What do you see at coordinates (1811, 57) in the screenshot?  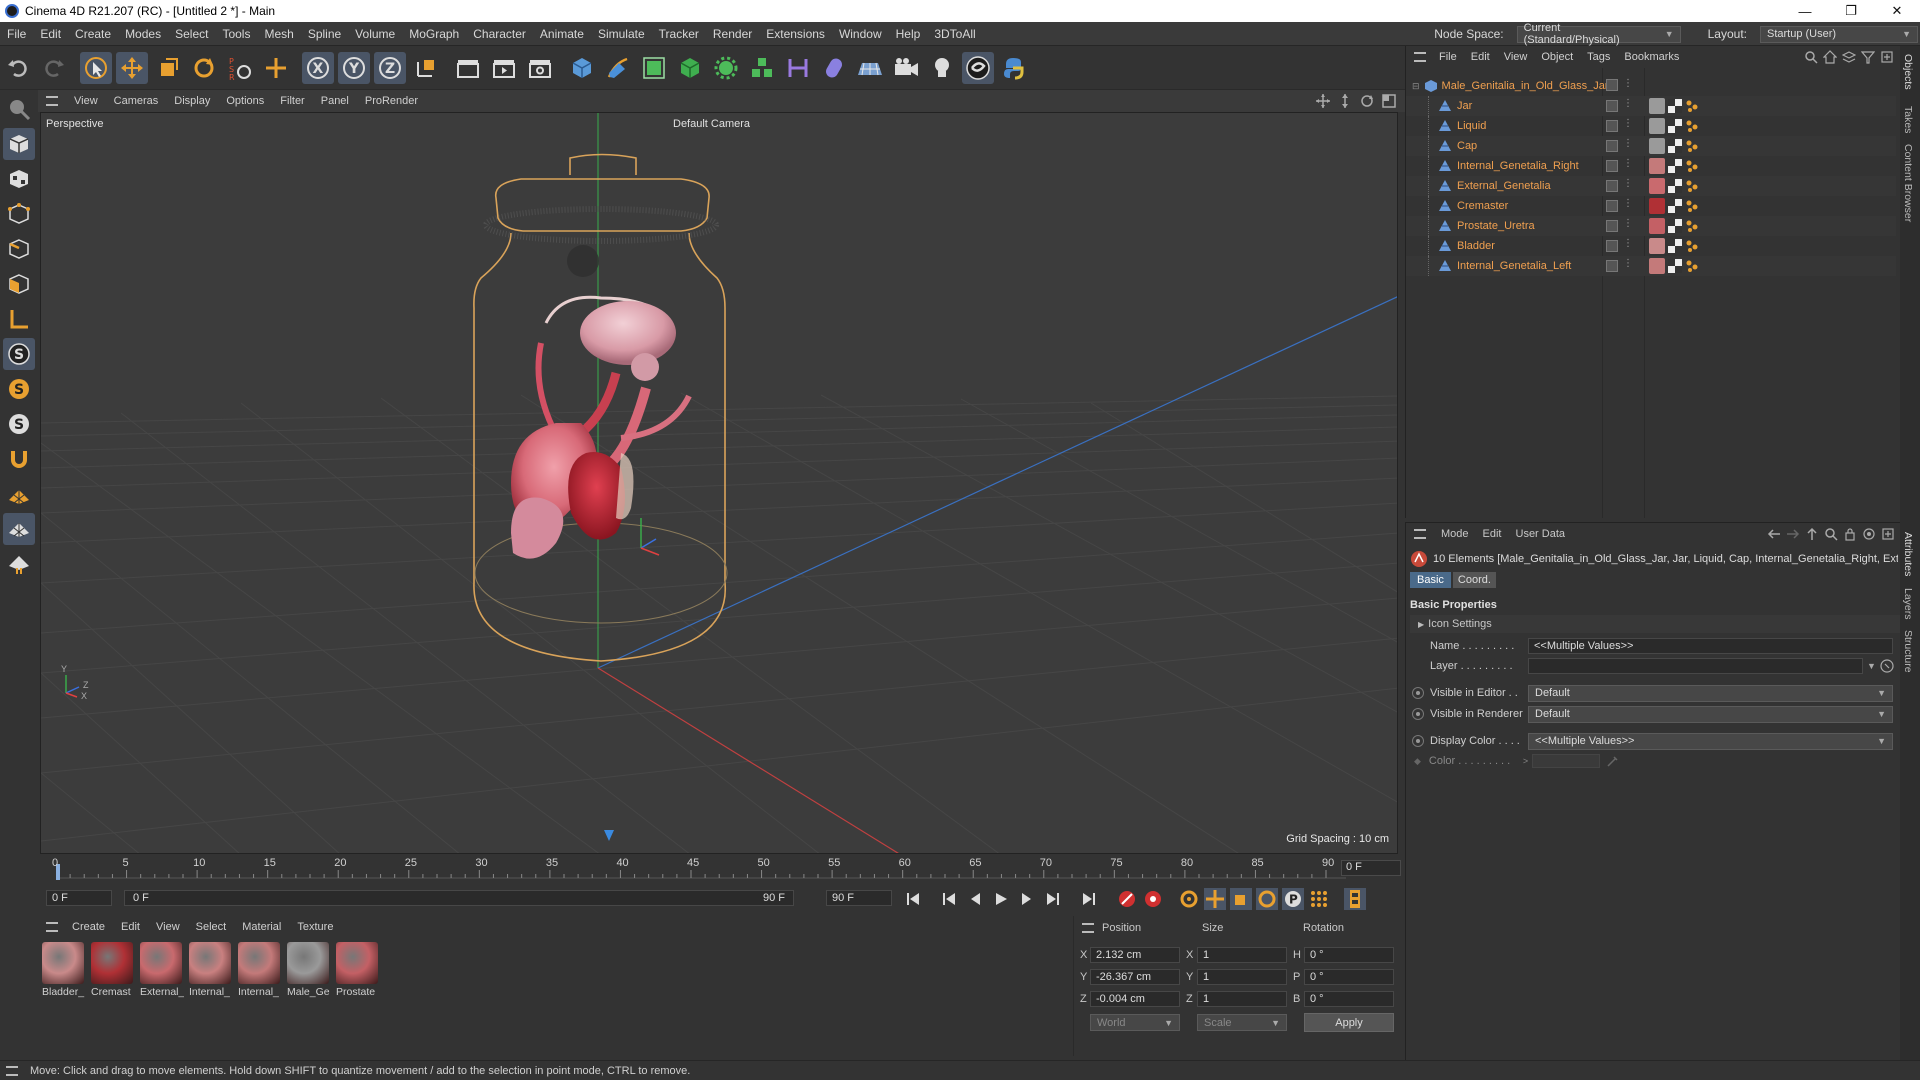 I see `search-icon` at bounding box center [1811, 57].